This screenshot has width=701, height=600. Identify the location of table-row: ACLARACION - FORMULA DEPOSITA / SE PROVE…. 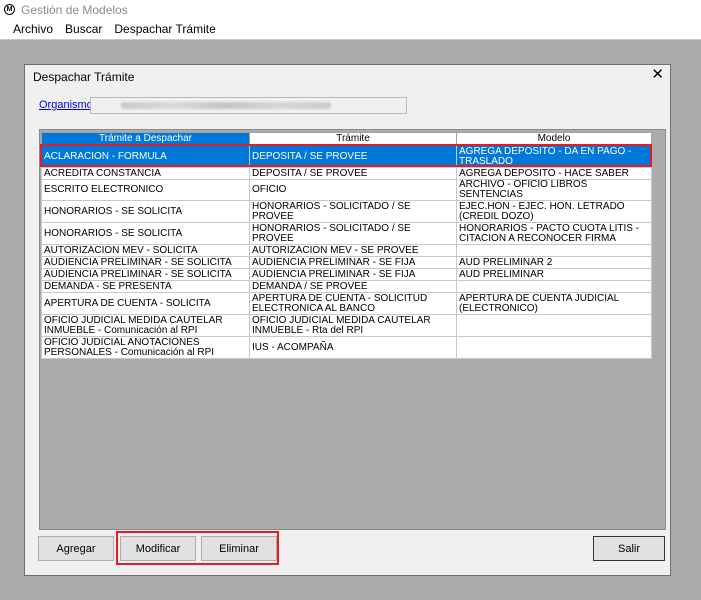
(346, 156).